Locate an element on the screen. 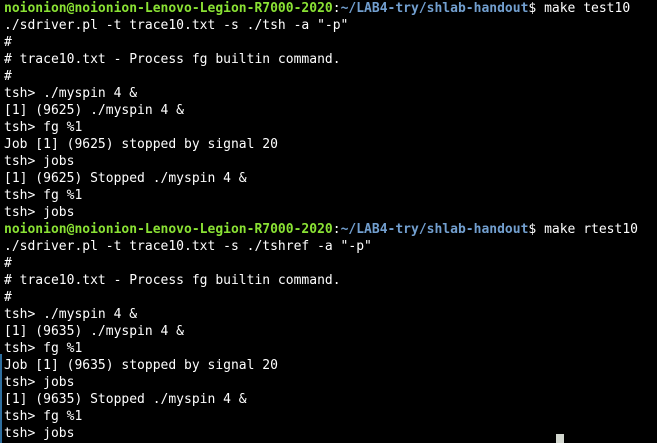  output-line: Job [1] (9635) stopped by signal 20 is located at coordinates (141, 365).